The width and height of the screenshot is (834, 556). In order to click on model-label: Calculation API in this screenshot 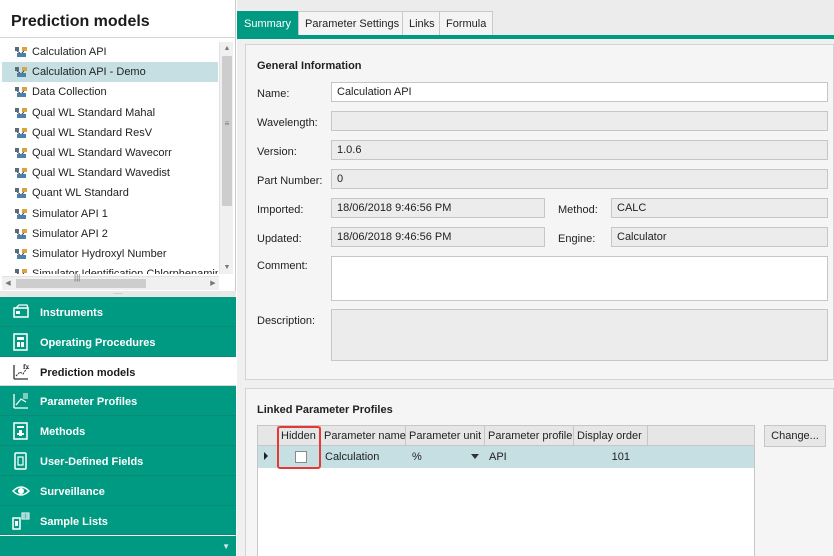, I will do `click(69, 52)`.